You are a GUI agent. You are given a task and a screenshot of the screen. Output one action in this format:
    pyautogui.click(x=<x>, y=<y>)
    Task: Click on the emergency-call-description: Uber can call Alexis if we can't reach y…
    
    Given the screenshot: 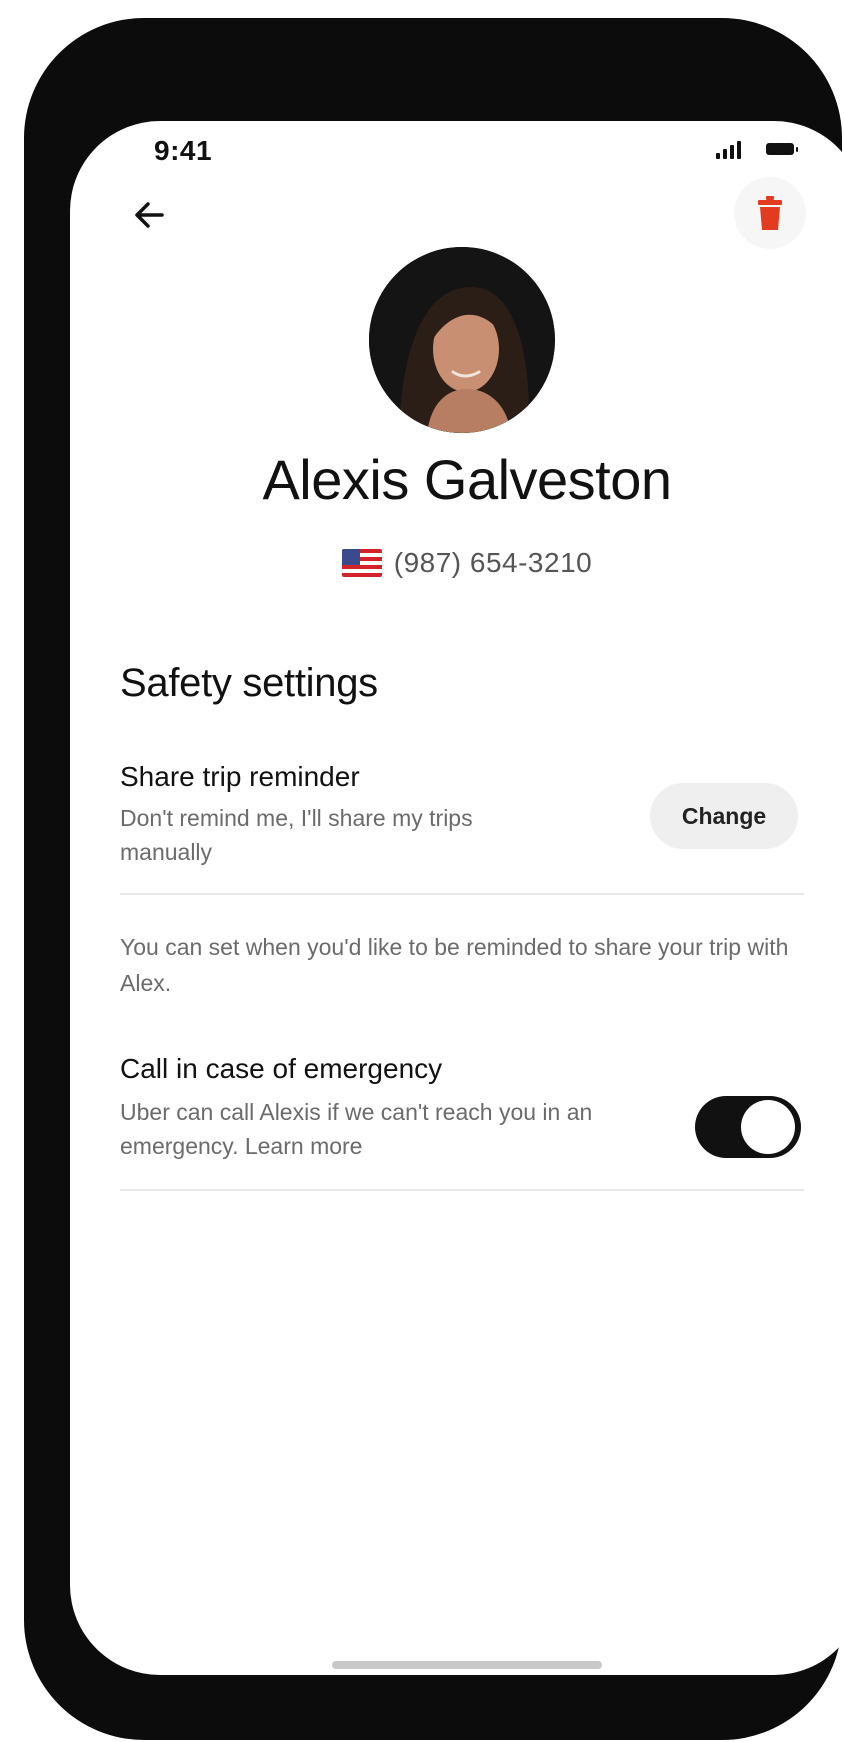 What is the action you would take?
    pyautogui.click(x=356, y=1129)
    